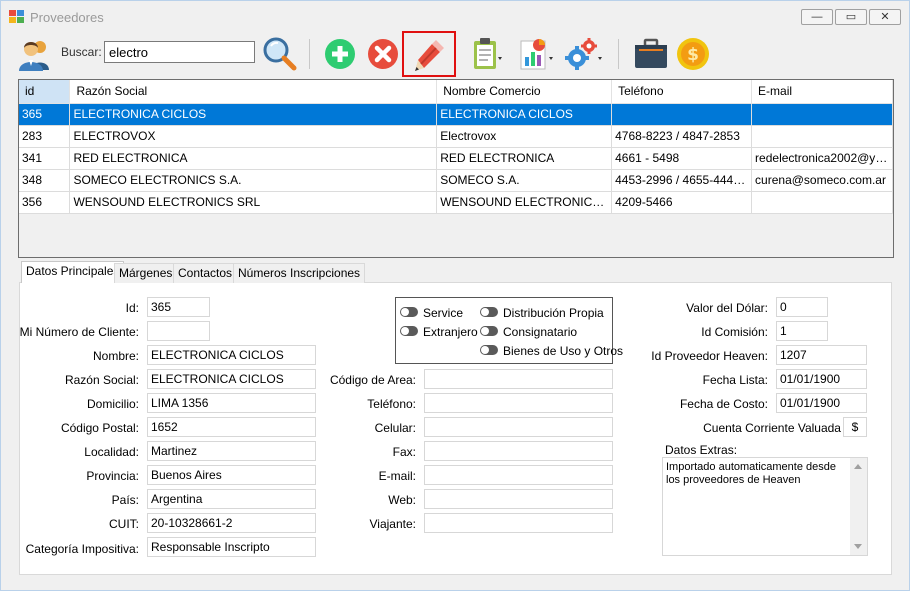 This screenshot has width=910, height=591. I want to click on edit-button, so click(429, 54).